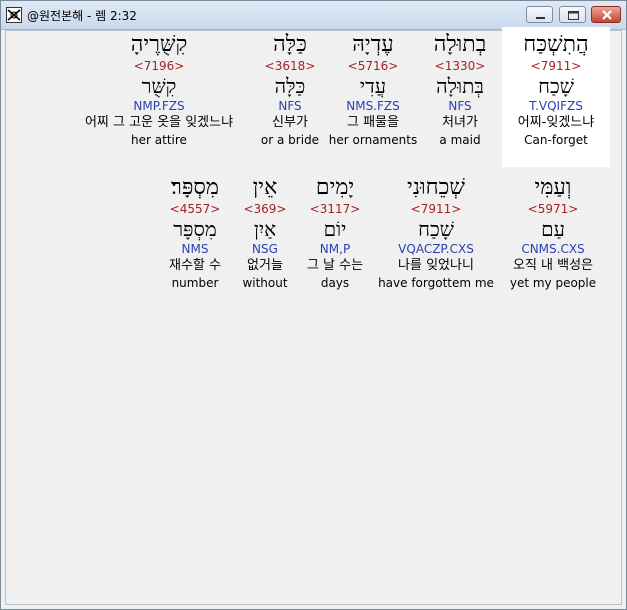 This screenshot has width=627, height=610. What do you see at coordinates (195, 265) in the screenshot?
I see `korean-gloss: 재수할 수` at bounding box center [195, 265].